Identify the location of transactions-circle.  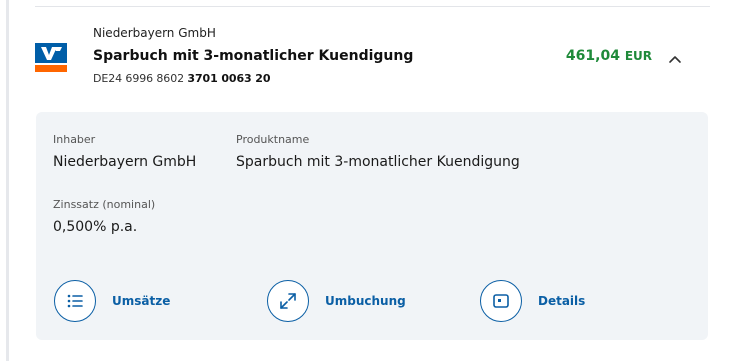
(75, 301).